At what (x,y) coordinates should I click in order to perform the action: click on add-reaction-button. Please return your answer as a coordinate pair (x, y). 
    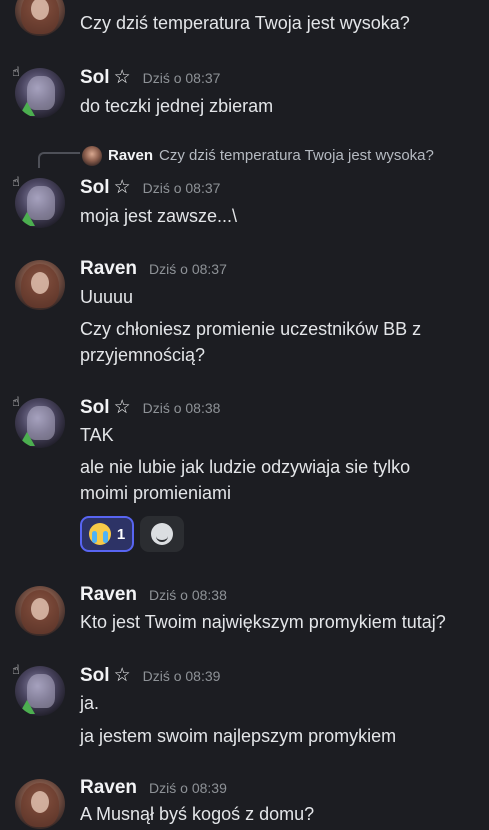
    Looking at the image, I should click on (162, 534).